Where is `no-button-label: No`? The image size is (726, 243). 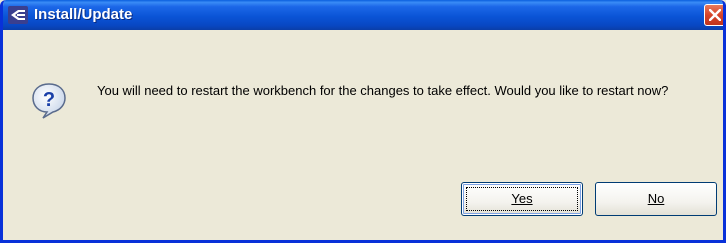 no-button-label: No is located at coordinates (656, 198).